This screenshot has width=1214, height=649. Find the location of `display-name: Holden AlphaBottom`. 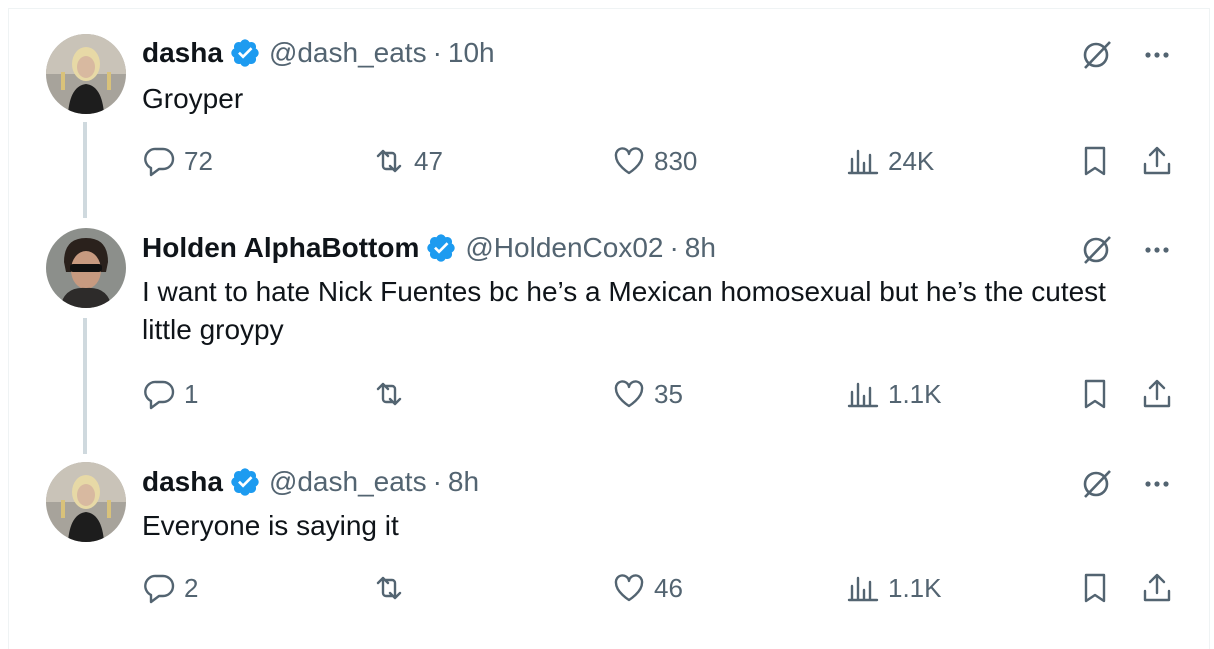

display-name: Holden AlphaBottom is located at coordinates (280, 248).